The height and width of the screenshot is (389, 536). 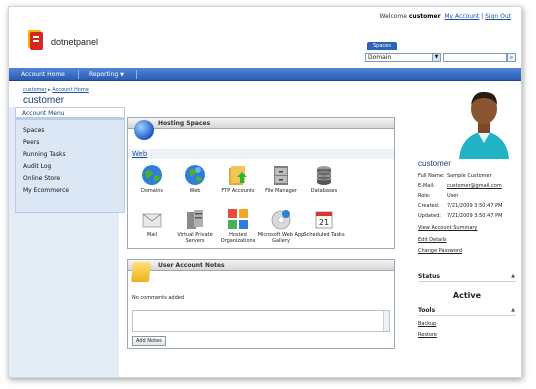 I want to click on profile-label-full-name: Full Name:, so click(x=431, y=176).